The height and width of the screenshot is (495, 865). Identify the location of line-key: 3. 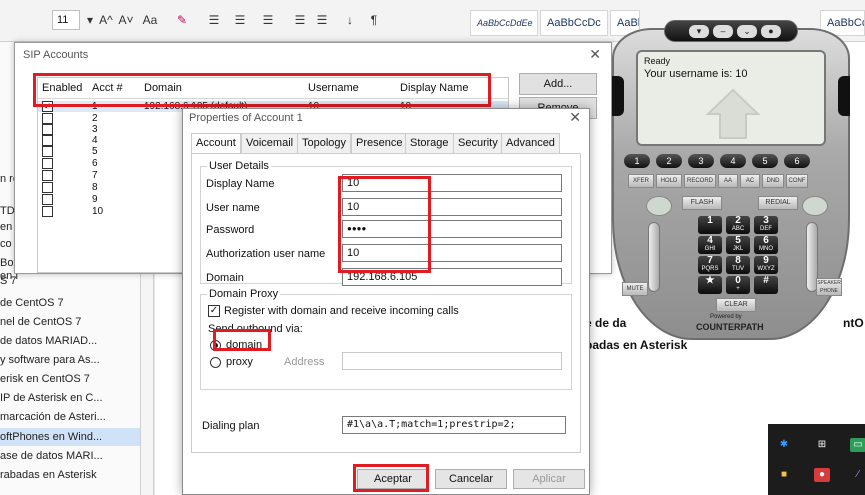
(701, 161).